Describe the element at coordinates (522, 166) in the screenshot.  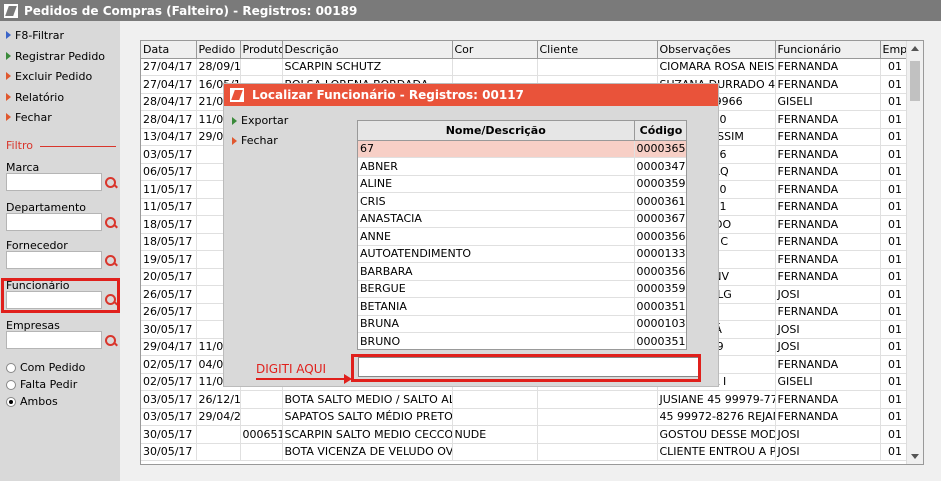
I see `list-item: ABNER 00003476` at that location.